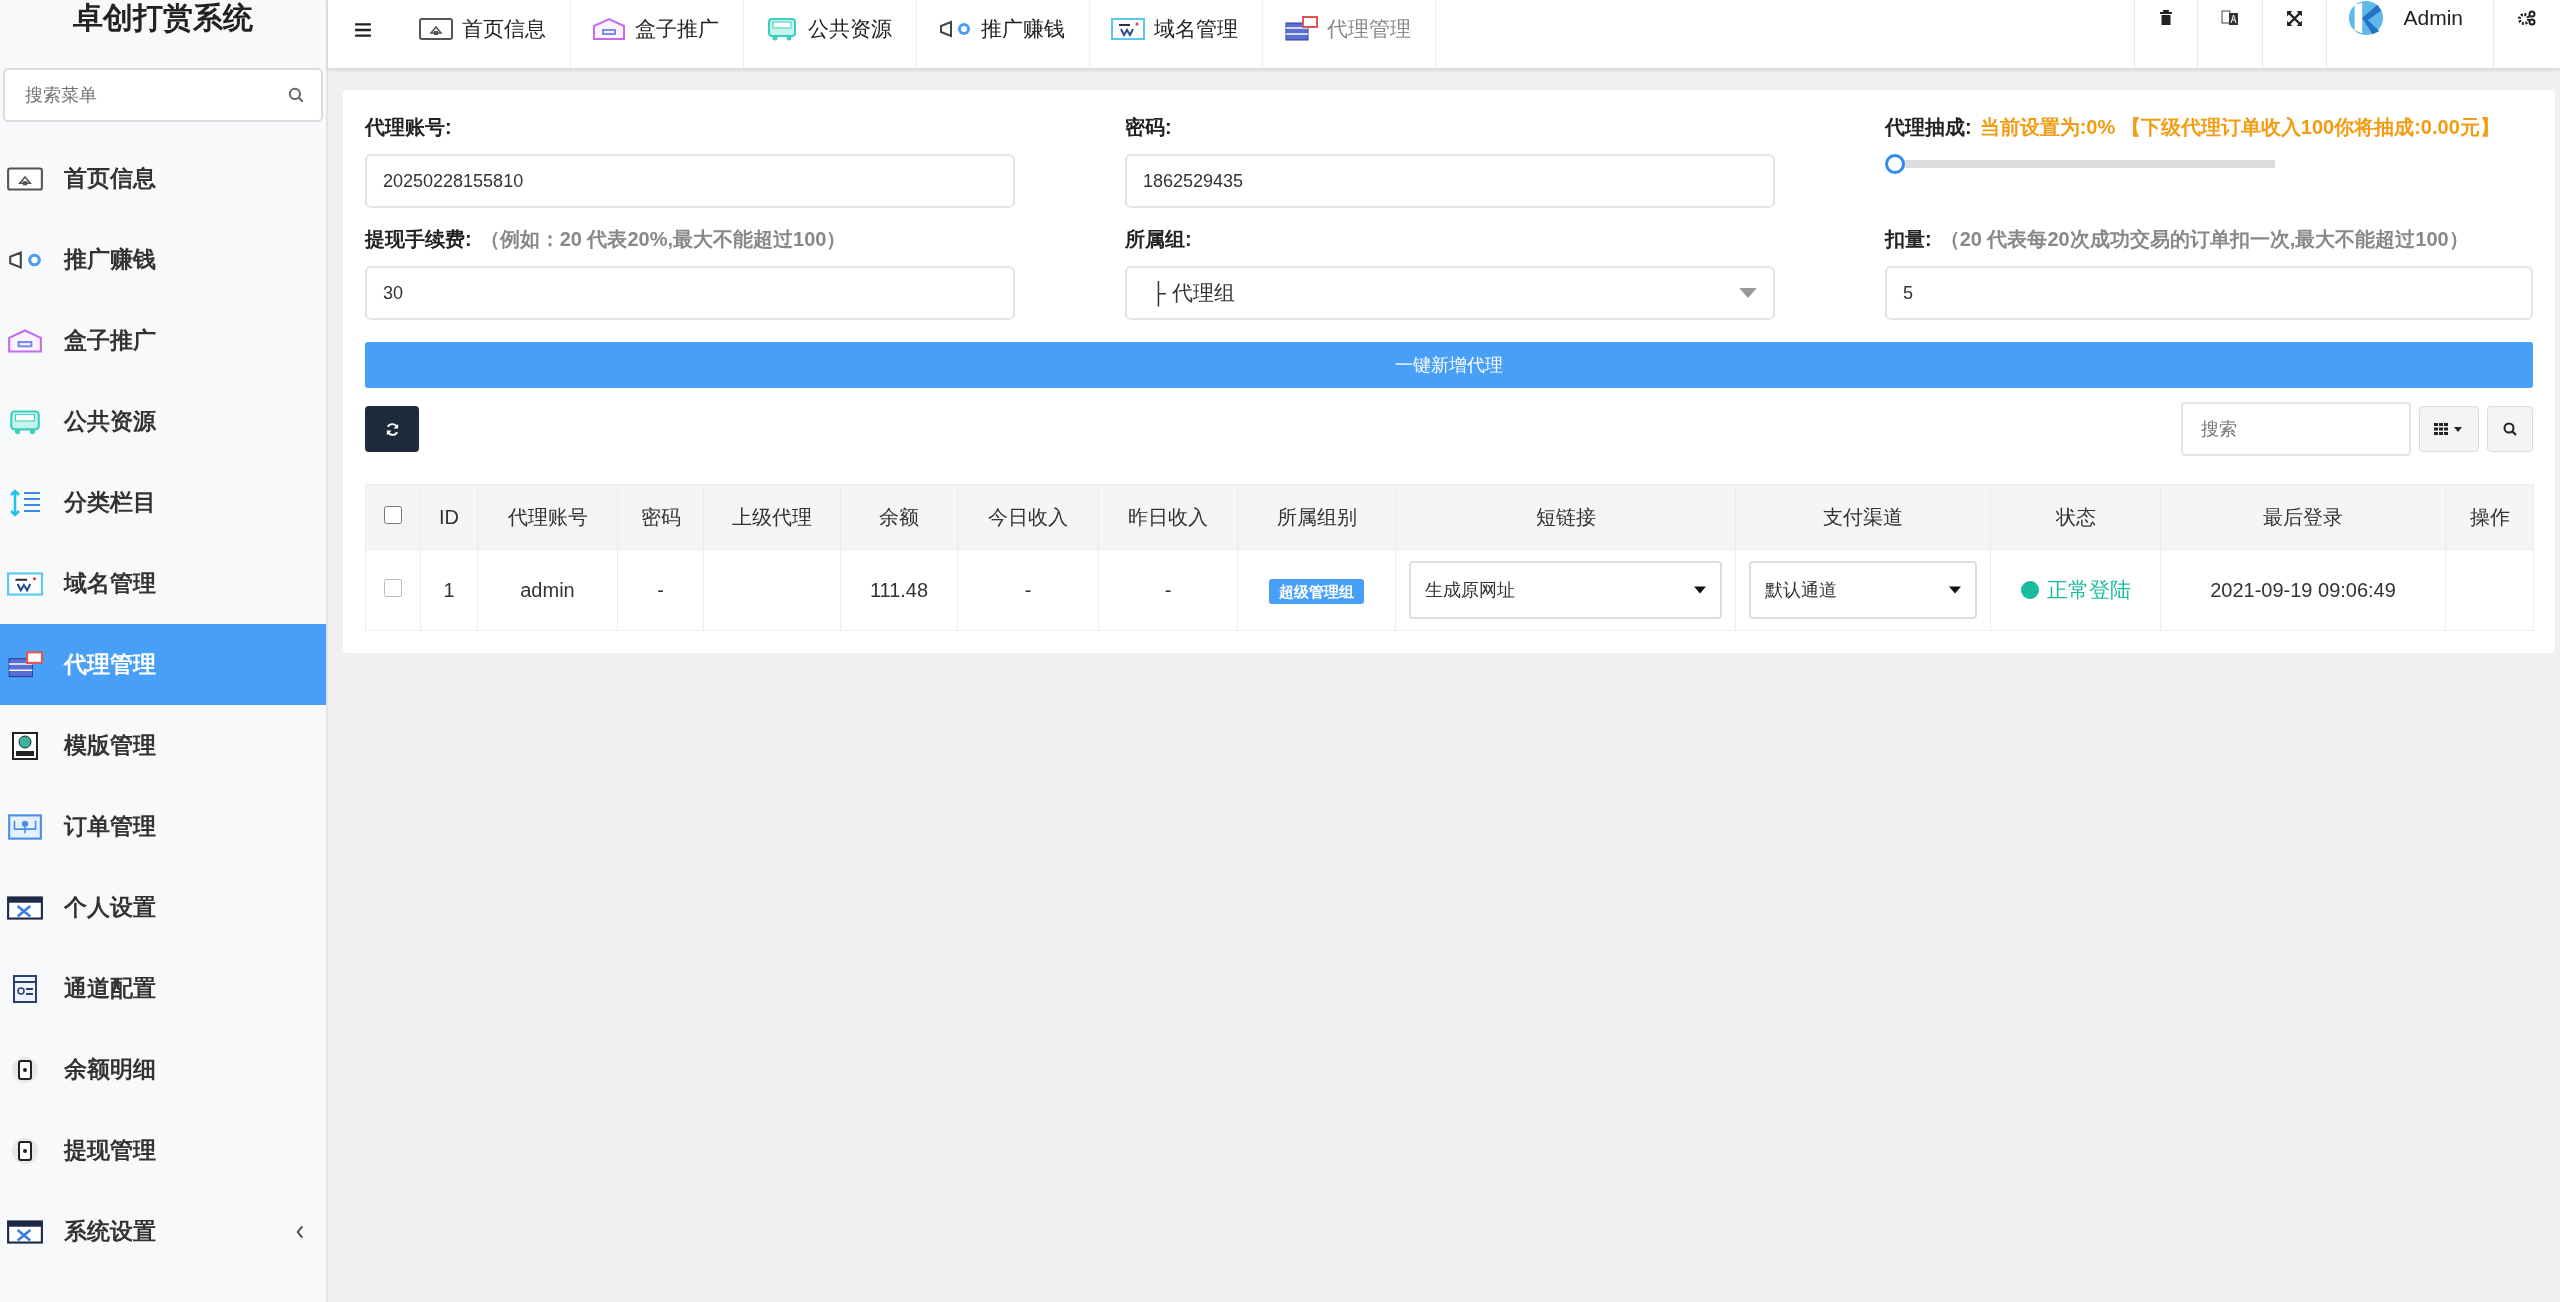 Image resolution: width=2560 pixels, height=1302 pixels. What do you see at coordinates (25, 826) in the screenshot?
I see `circuit-icon` at bounding box center [25, 826].